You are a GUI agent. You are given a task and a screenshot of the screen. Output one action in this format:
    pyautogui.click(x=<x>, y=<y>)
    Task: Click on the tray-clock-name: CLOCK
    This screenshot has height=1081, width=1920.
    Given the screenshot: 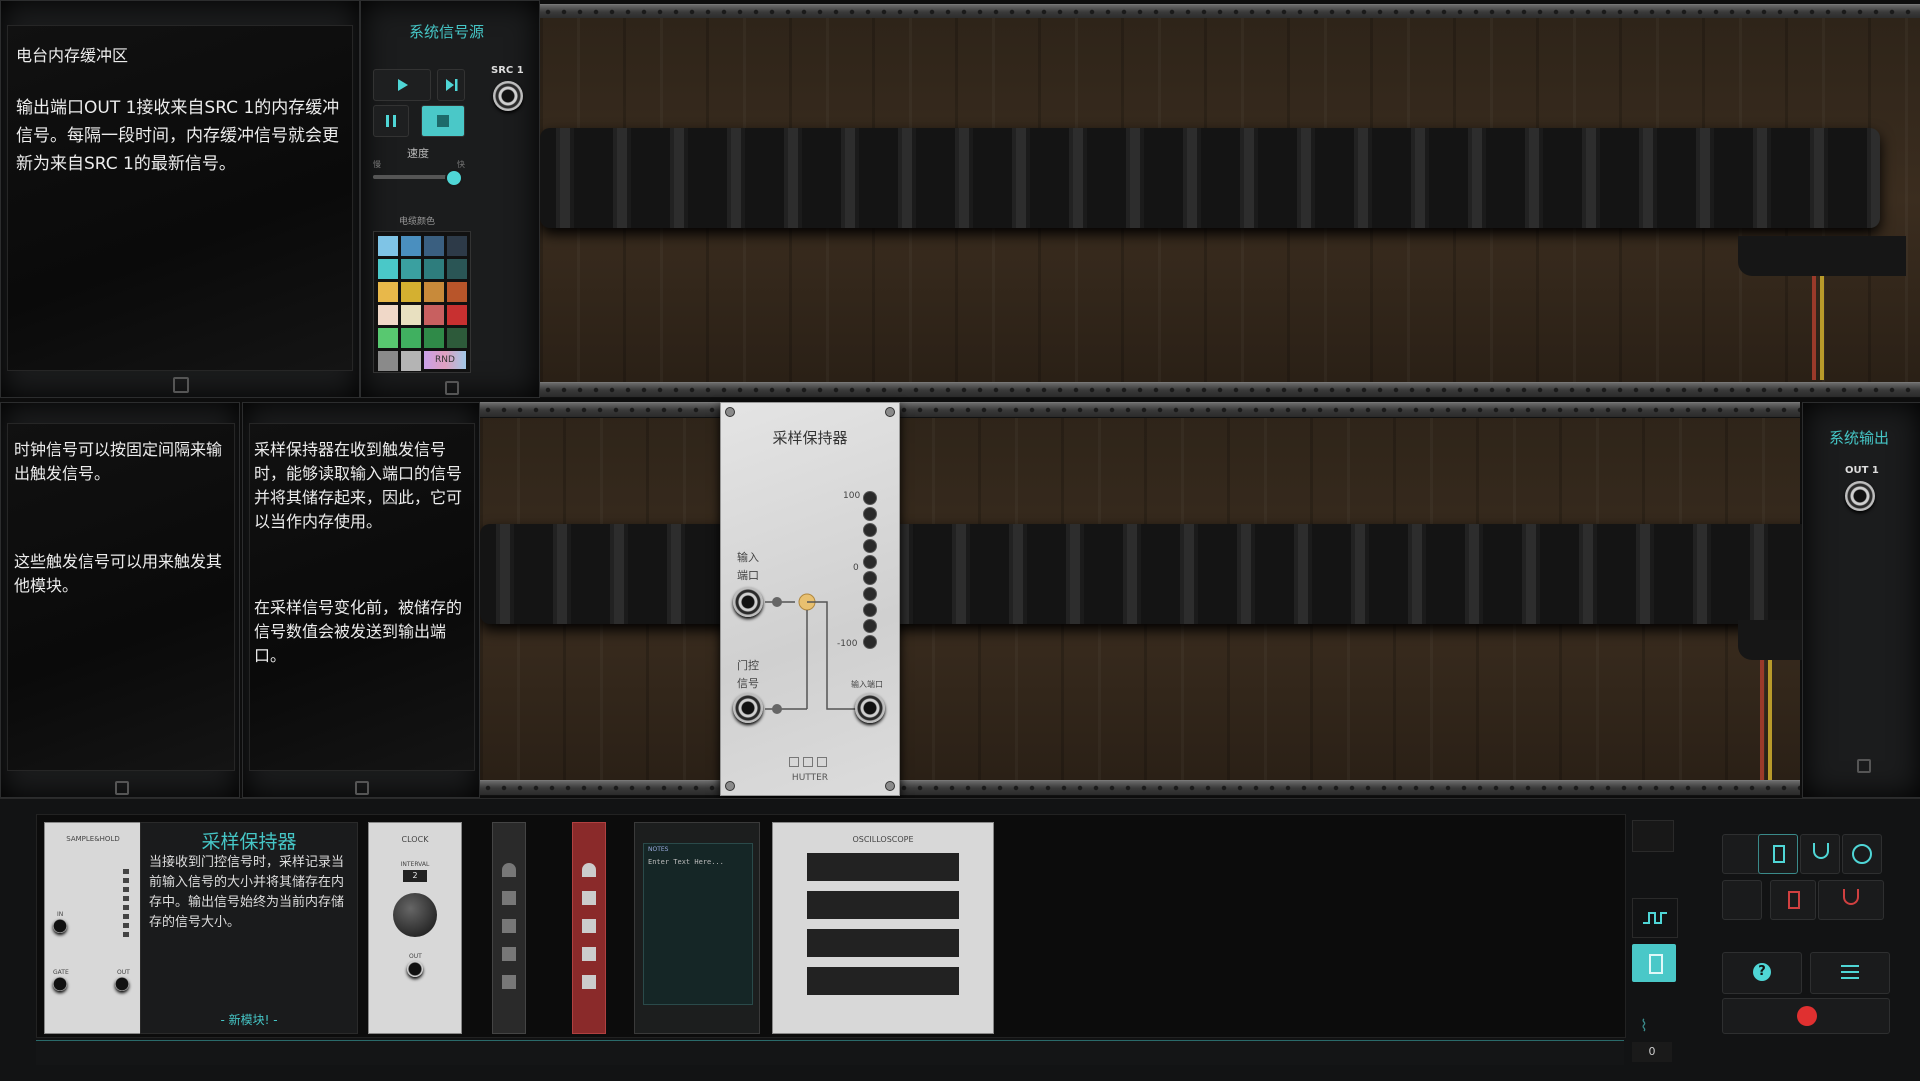 What is the action you would take?
    pyautogui.click(x=415, y=839)
    